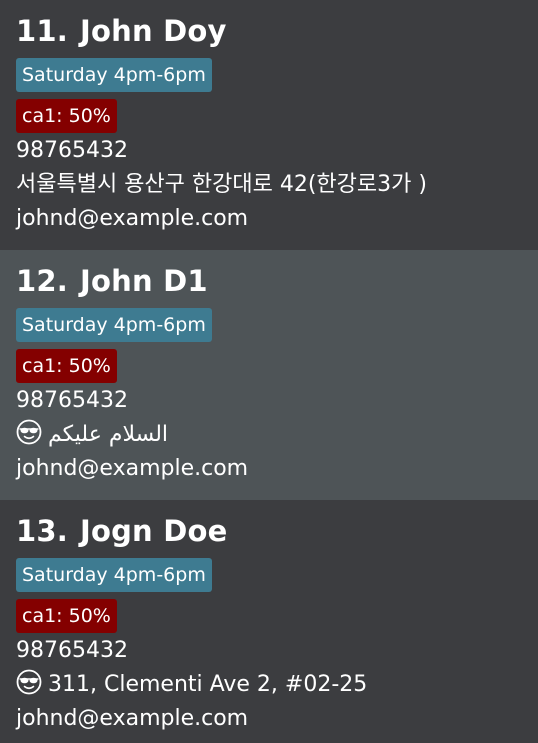 Image resolution: width=538 pixels, height=743 pixels. I want to click on person-index: 11., so click(42, 31).